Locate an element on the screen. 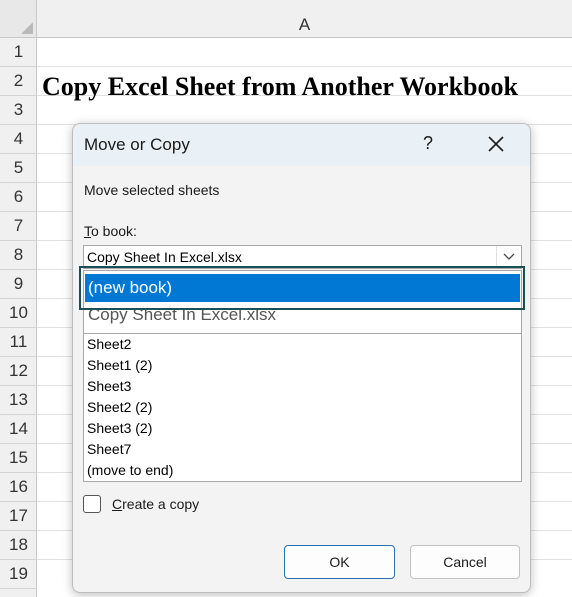  close-icon is located at coordinates (496, 144).